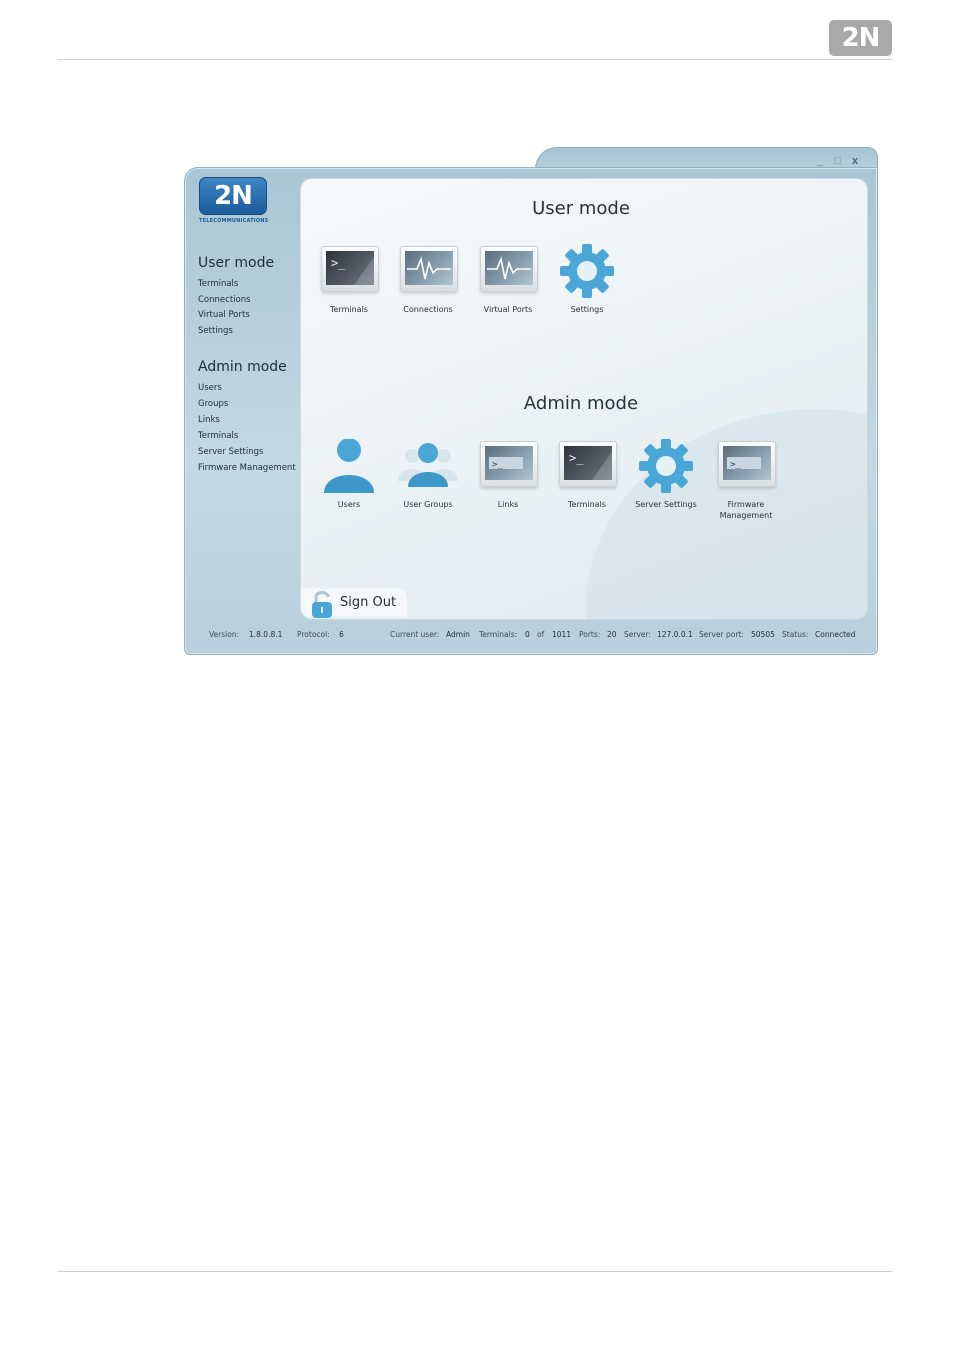 The height and width of the screenshot is (1350, 954). I want to click on sidebar-item-admin-terminals: Terminals, so click(218, 436).